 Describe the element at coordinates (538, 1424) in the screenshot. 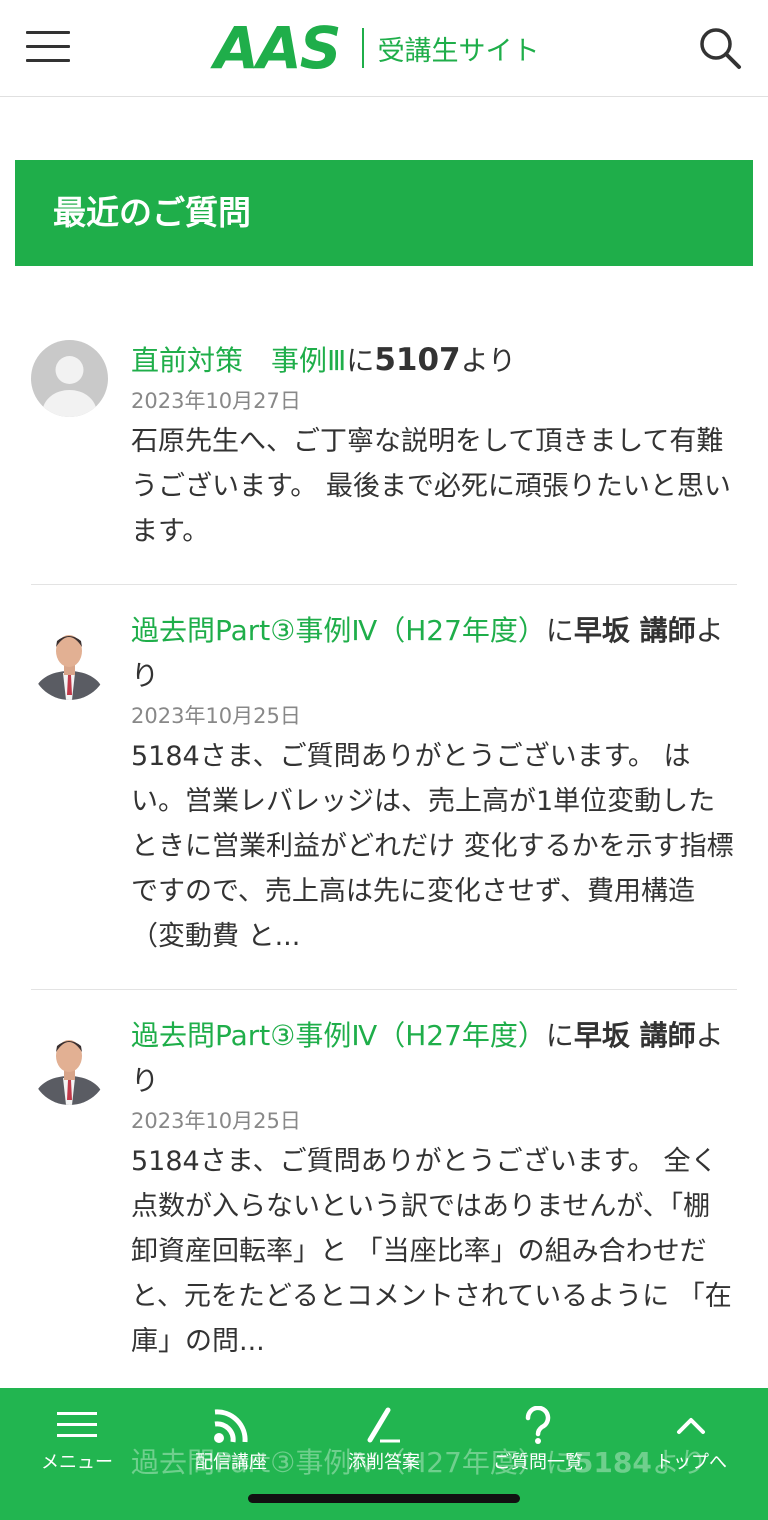

I see `question-mark-icon` at that location.